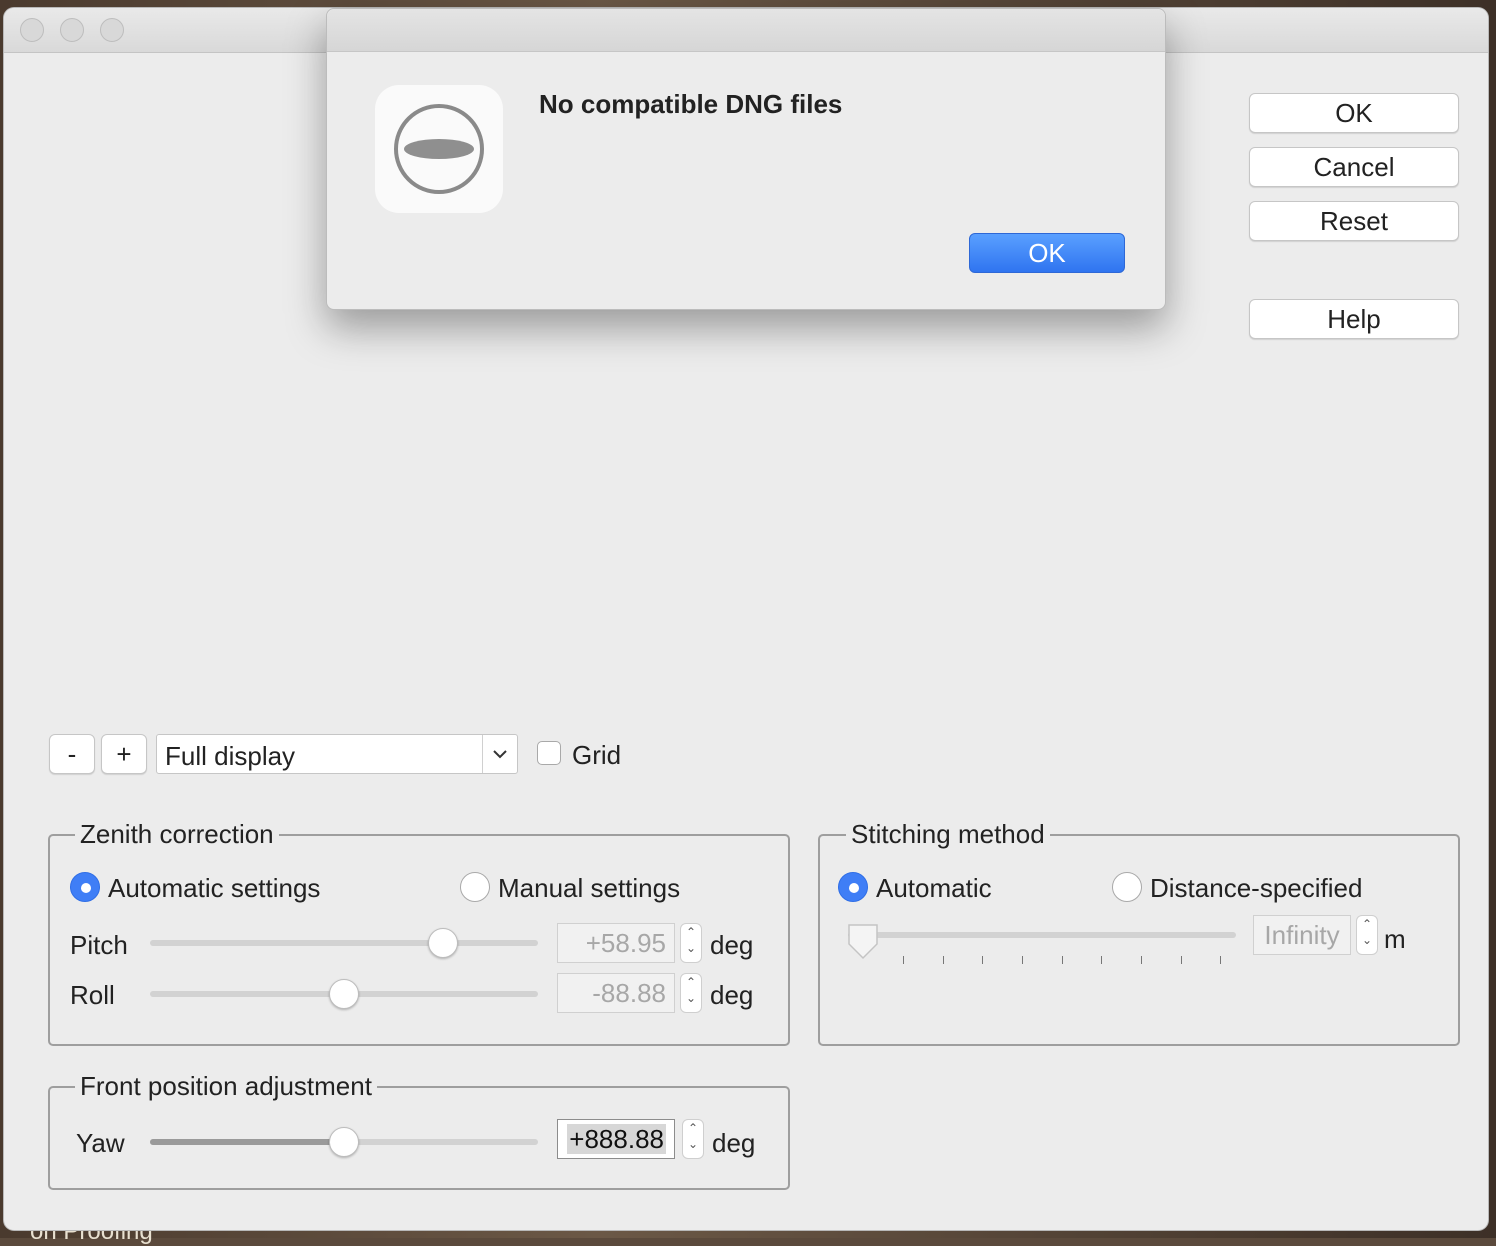 Image resolution: width=1496 pixels, height=1246 pixels. Describe the element at coordinates (443, 943) in the screenshot. I see `pitch-slider-knob` at that location.